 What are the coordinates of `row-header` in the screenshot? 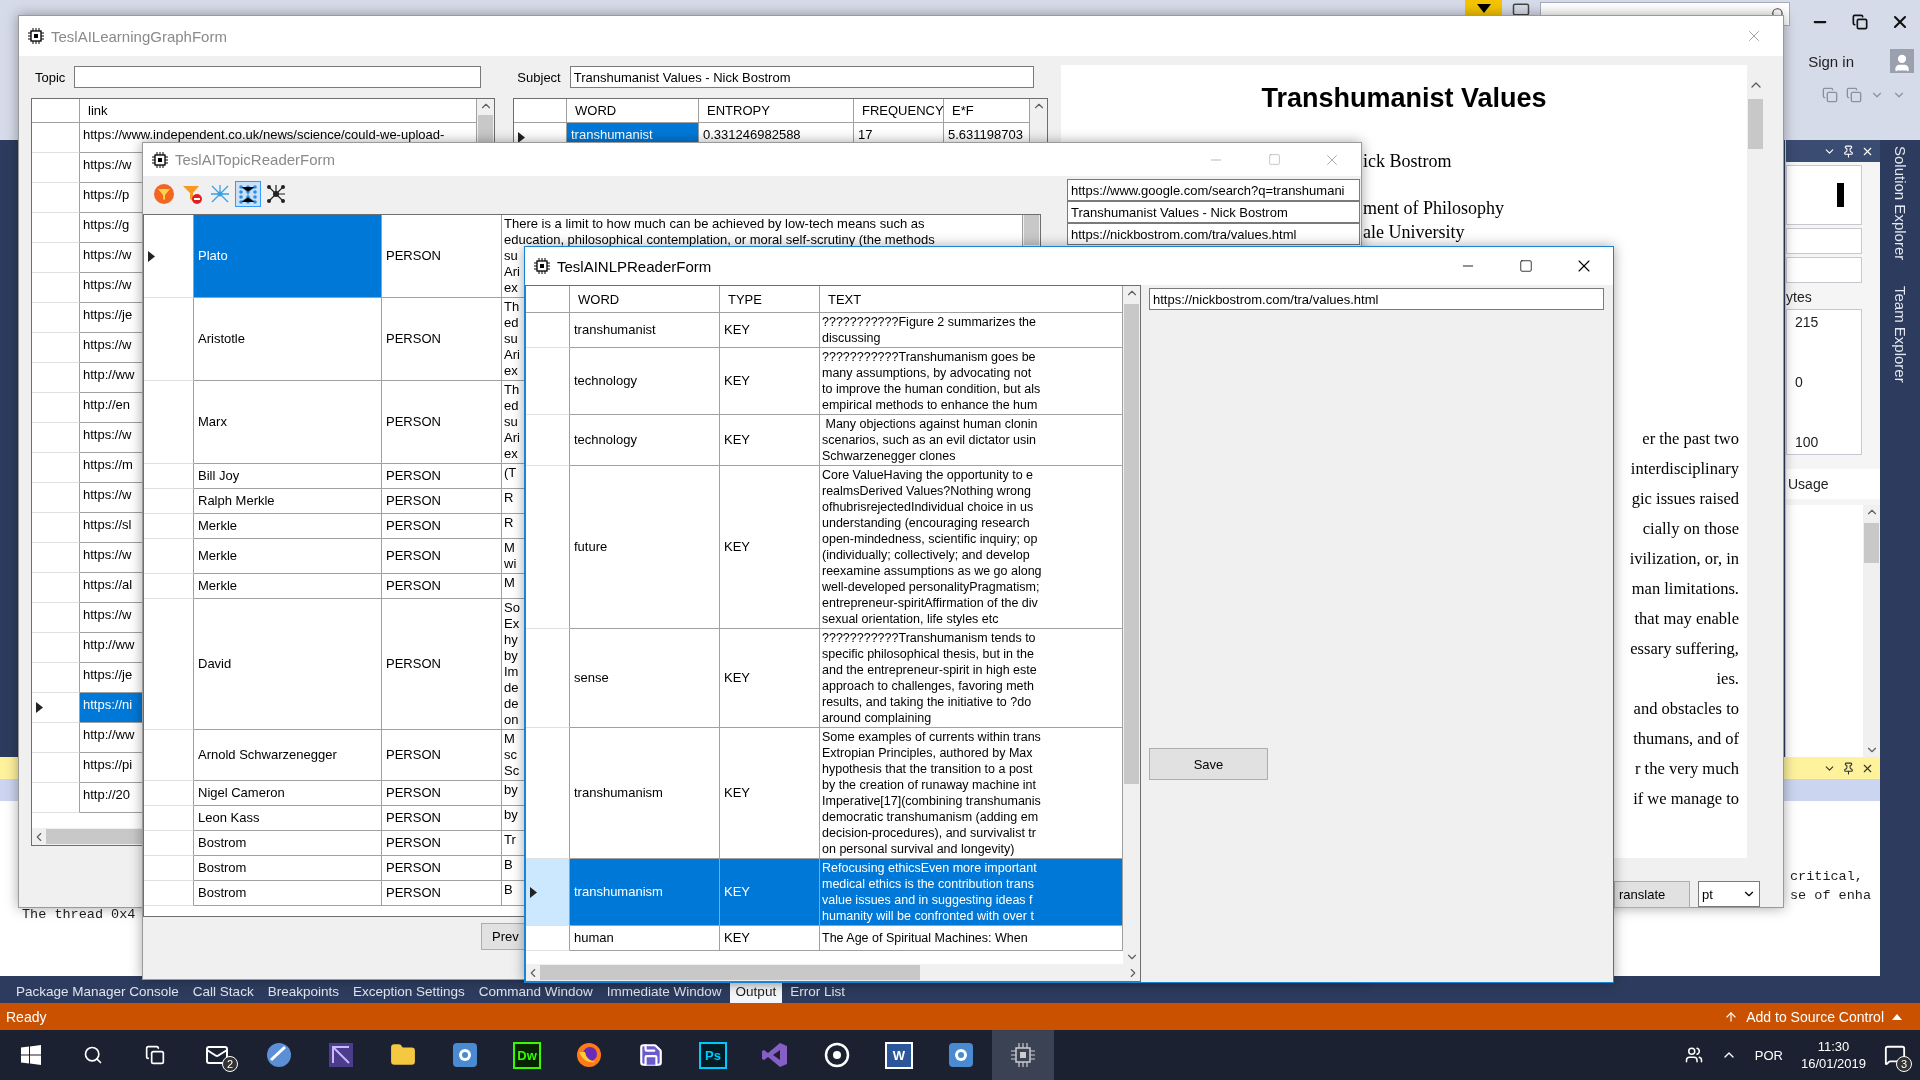 It's located at (56, 708).